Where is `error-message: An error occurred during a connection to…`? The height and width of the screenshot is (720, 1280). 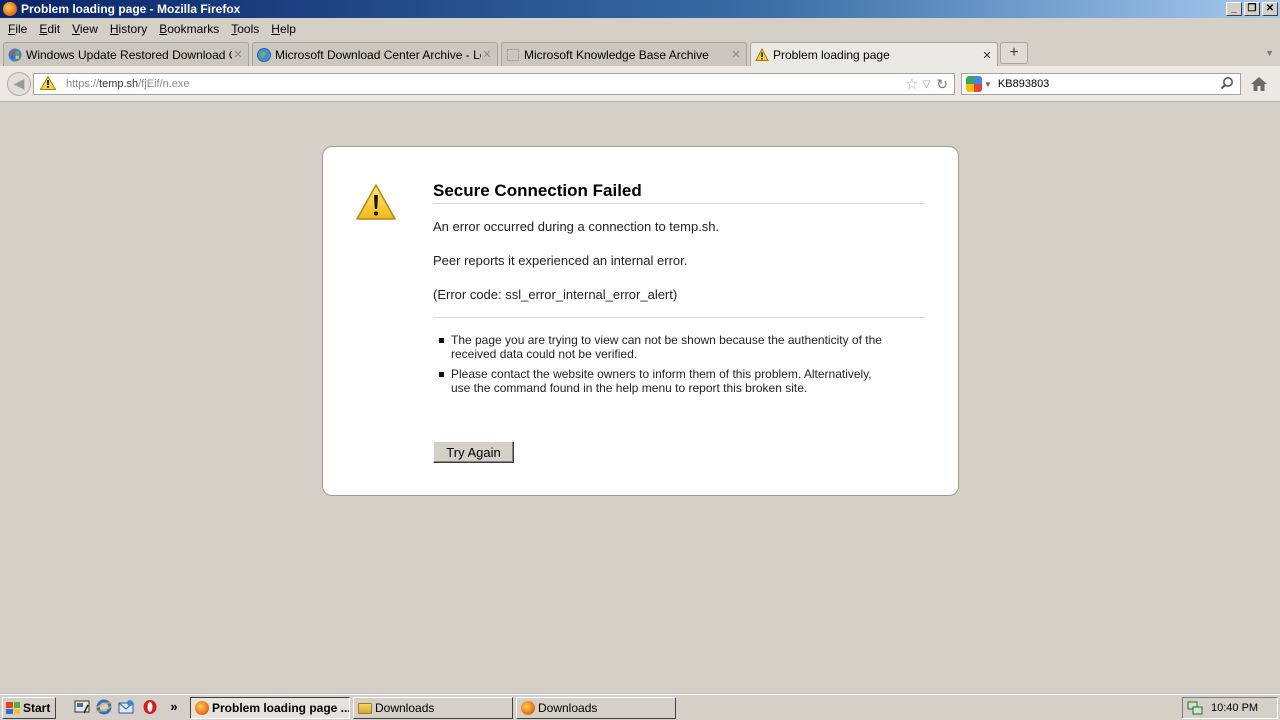
error-message: An error occurred during a connection to… is located at coordinates (576, 226).